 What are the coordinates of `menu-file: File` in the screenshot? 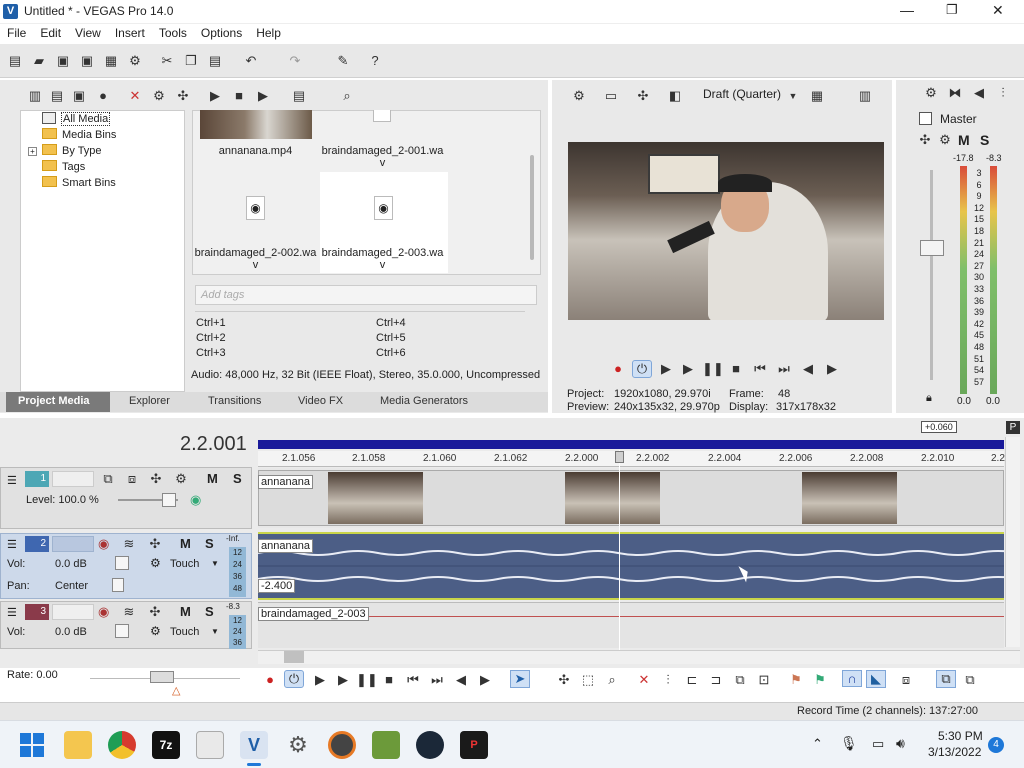 It's located at (16, 32).